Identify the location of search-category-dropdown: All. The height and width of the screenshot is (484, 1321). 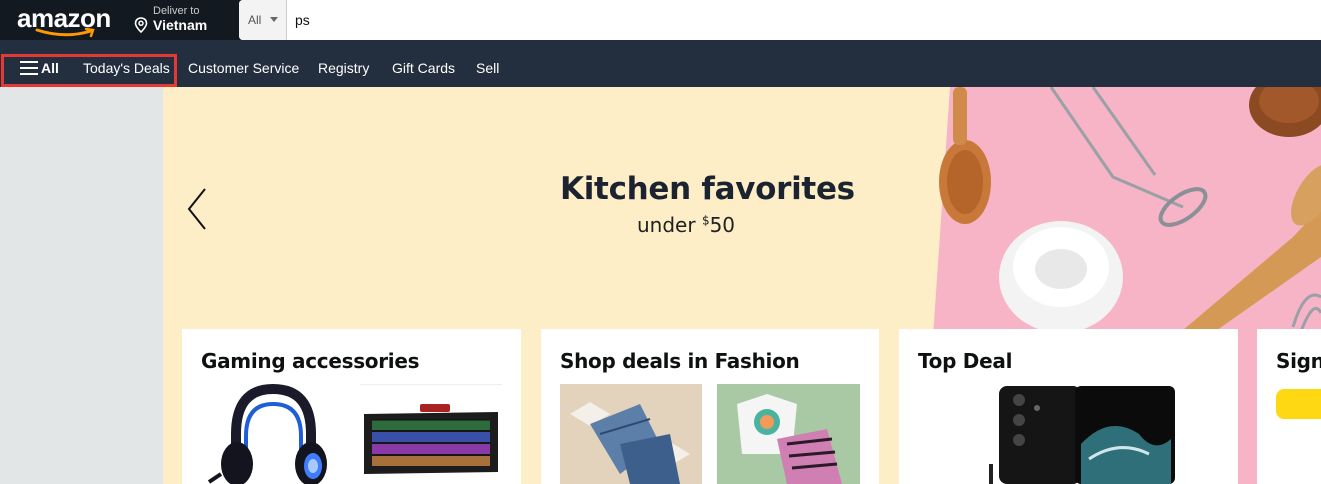
(263, 20).